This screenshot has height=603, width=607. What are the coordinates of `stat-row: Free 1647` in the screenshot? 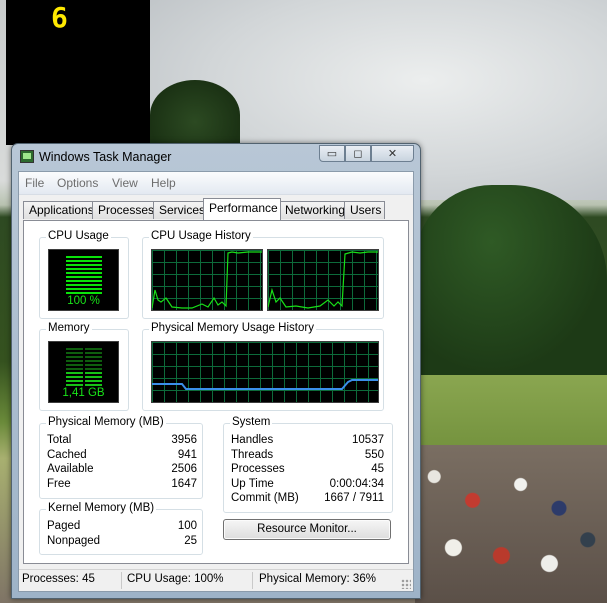 It's located at (122, 484).